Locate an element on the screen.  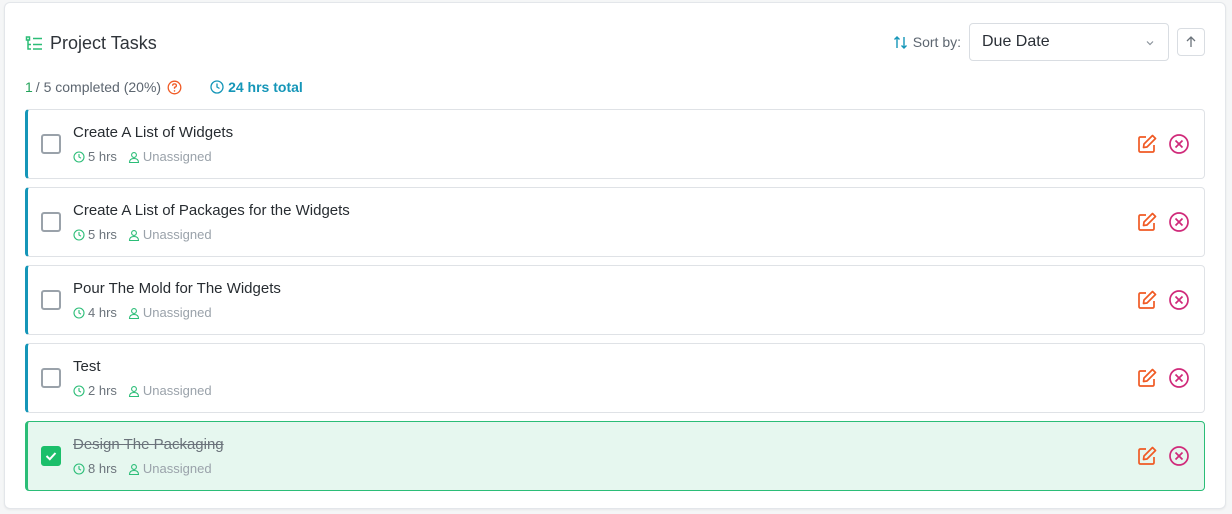
panel-header: Project Tasks Sort by: Due Date is located at coordinates (615, 43).